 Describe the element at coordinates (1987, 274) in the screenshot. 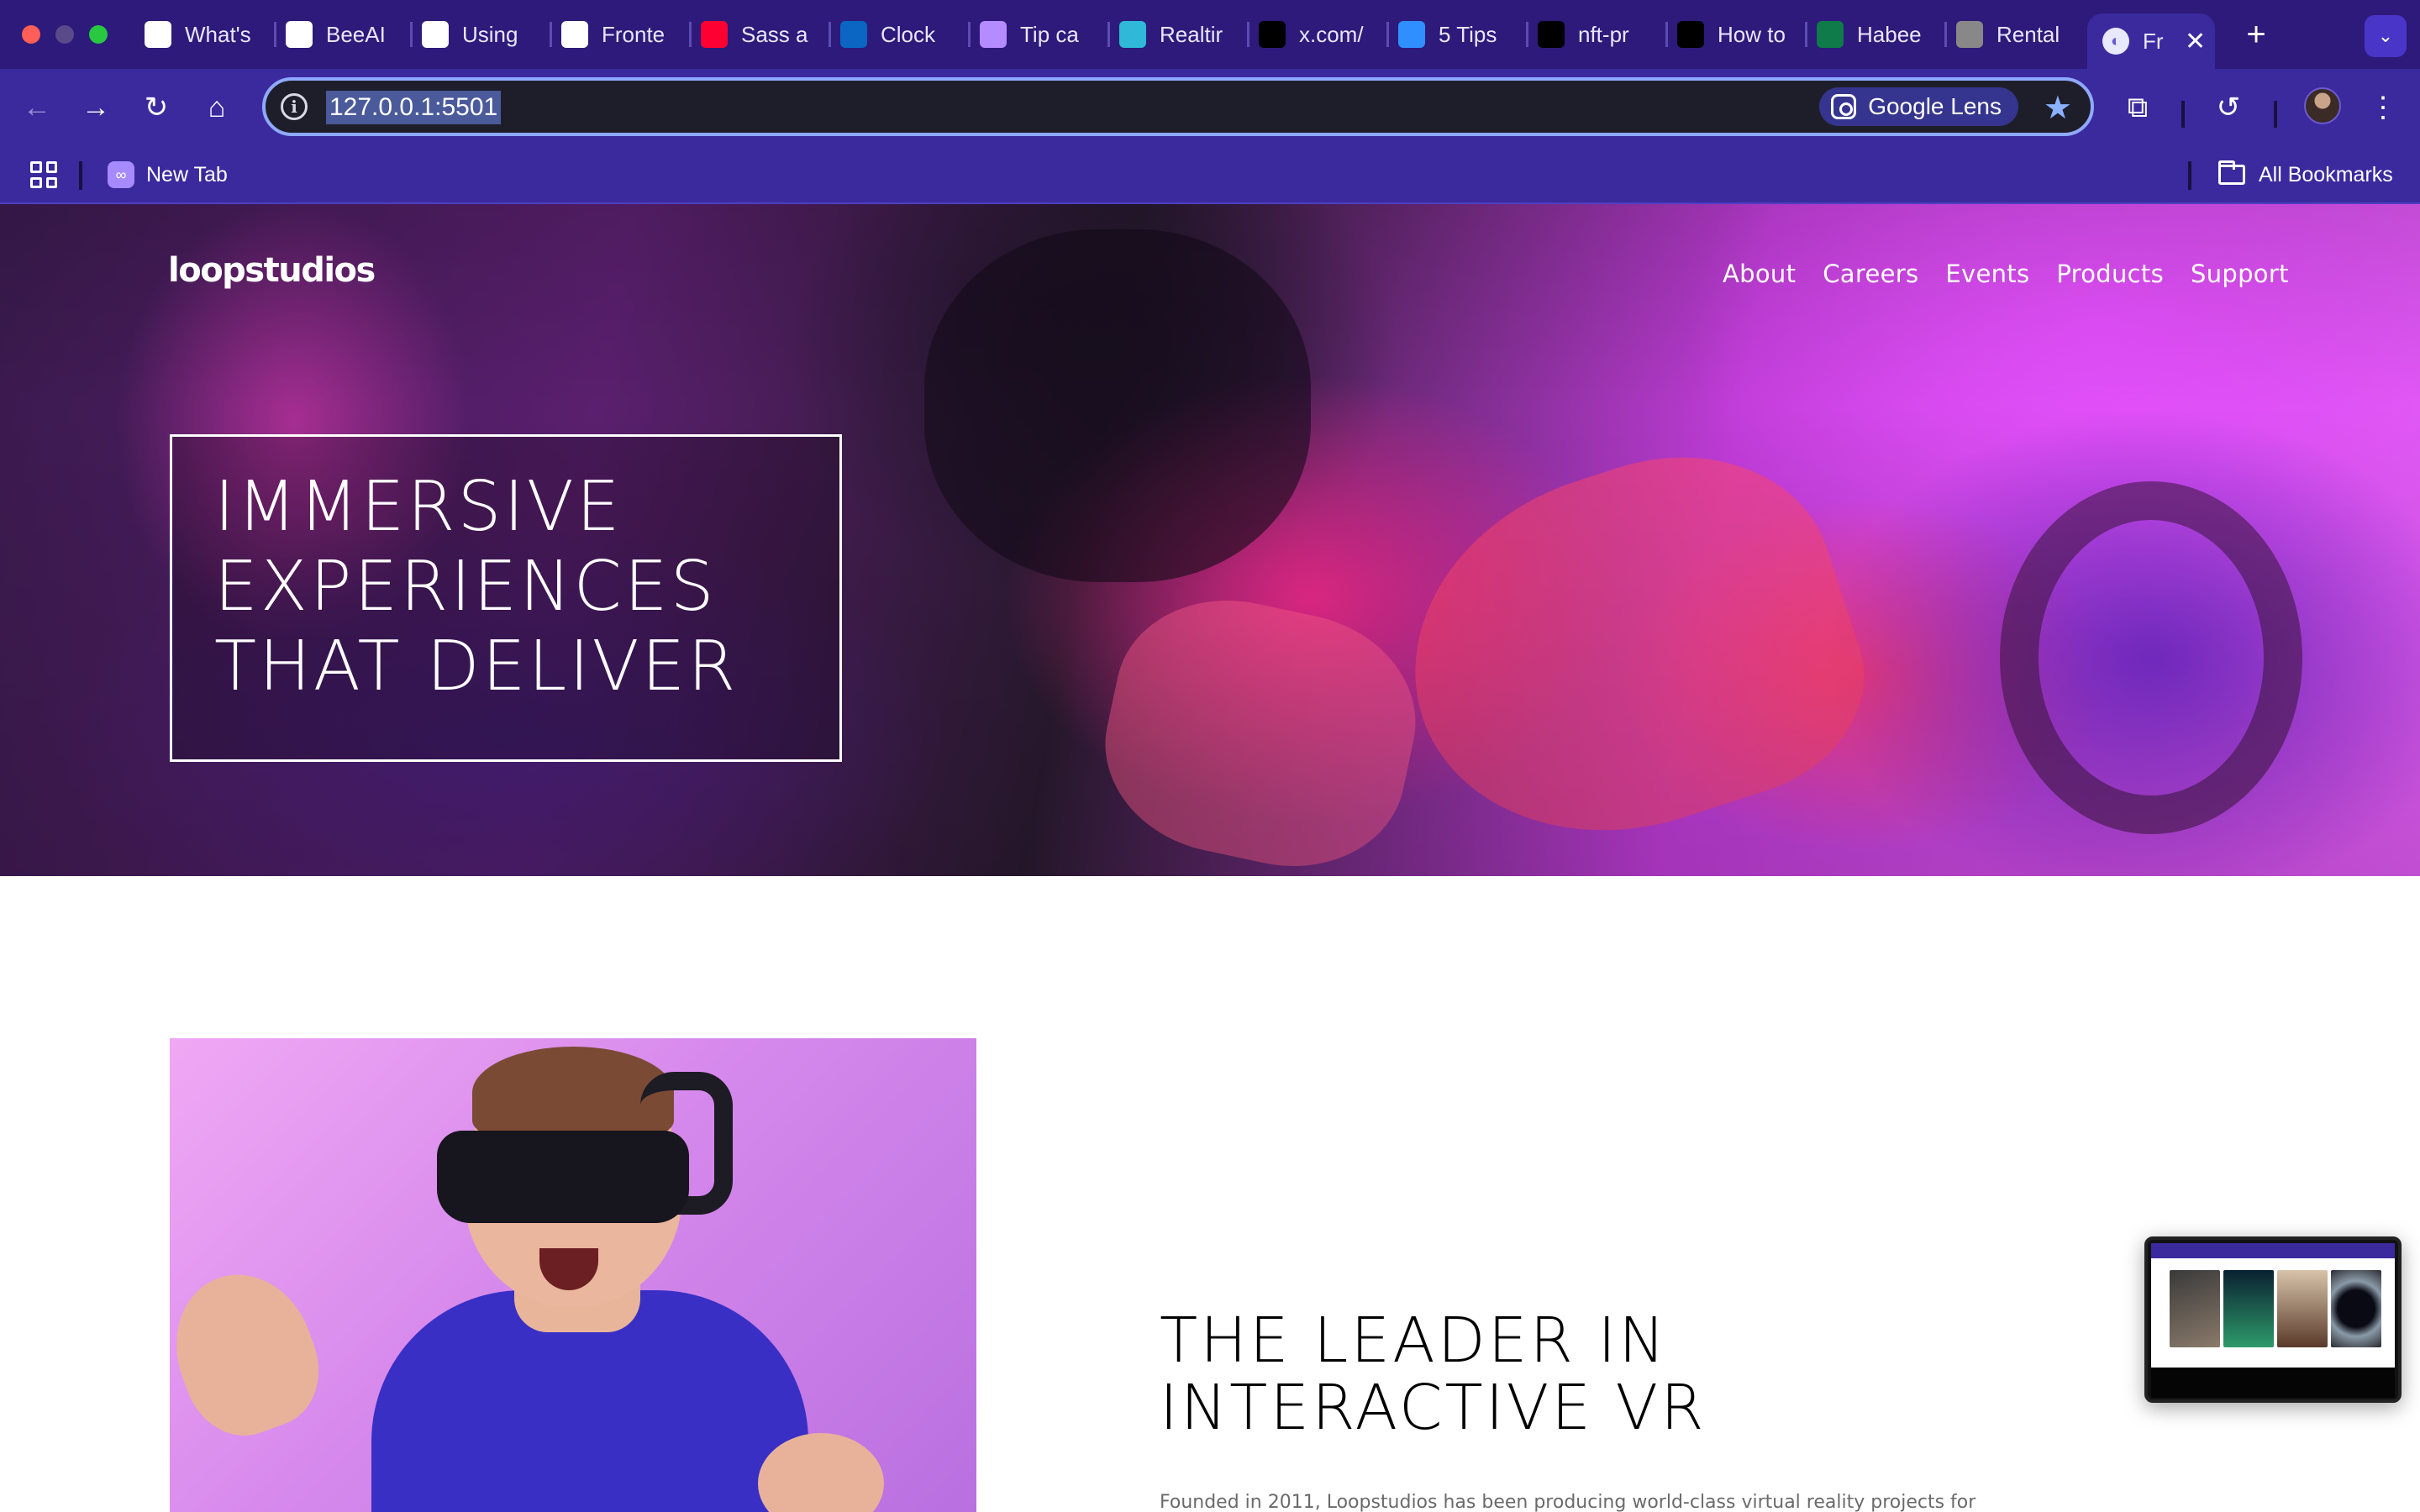

I see `nav-link-events: Events` at that location.